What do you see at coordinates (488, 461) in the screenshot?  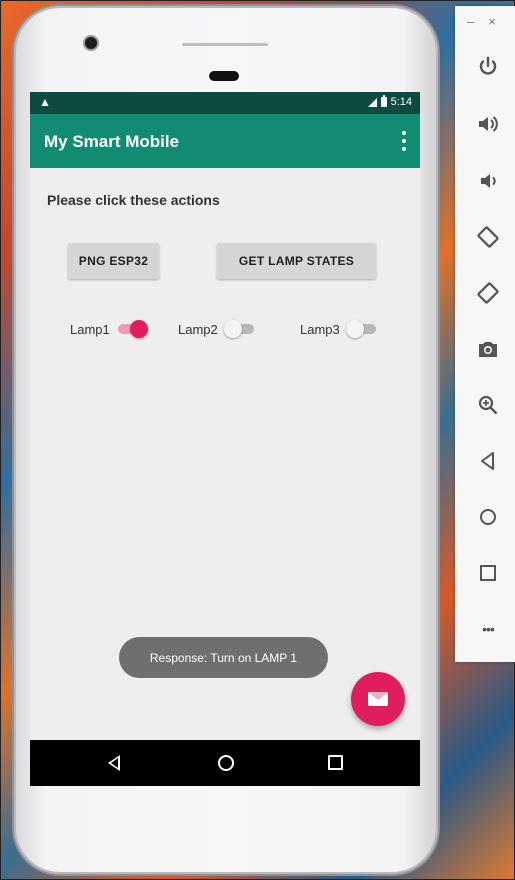 I see `back-icon` at bounding box center [488, 461].